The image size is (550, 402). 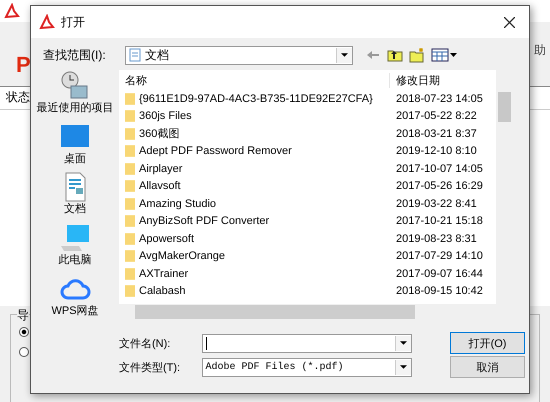 I want to click on folder-item: Amazing Studio, so click(x=255, y=204).